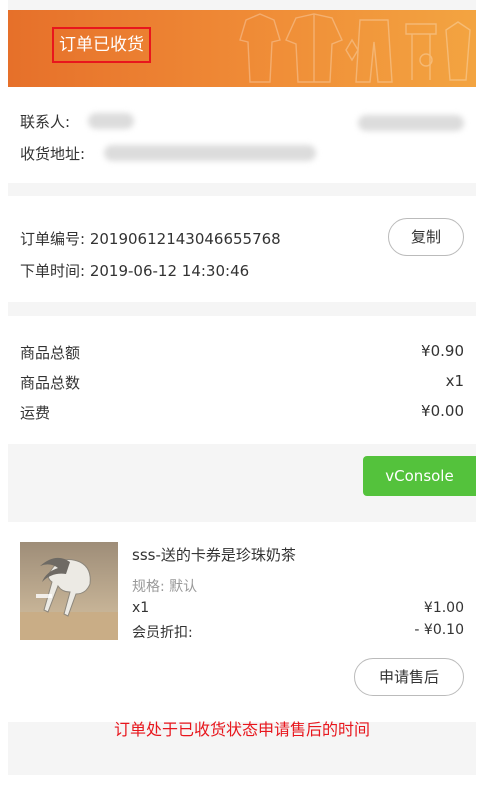 The height and width of the screenshot is (785, 487). Describe the element at coordinates (169, 271) in the screenshot. I see `order-time-value: 2019-06-12 14:30:46` at that location.